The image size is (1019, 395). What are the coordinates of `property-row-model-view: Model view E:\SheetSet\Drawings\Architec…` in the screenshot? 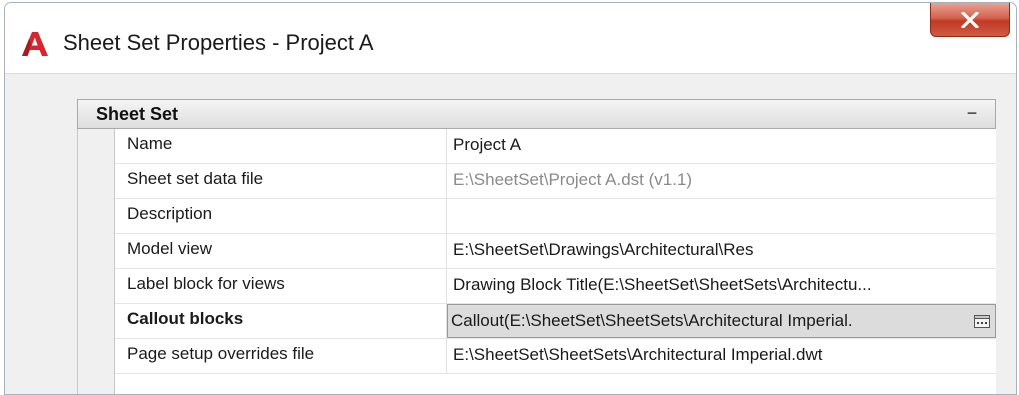 It's located at (555, 251).